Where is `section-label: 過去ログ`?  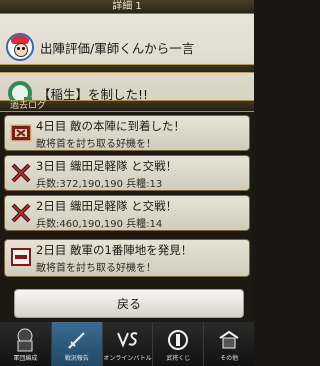
section-label: 過去ログ is located at coordinates (127, 106).